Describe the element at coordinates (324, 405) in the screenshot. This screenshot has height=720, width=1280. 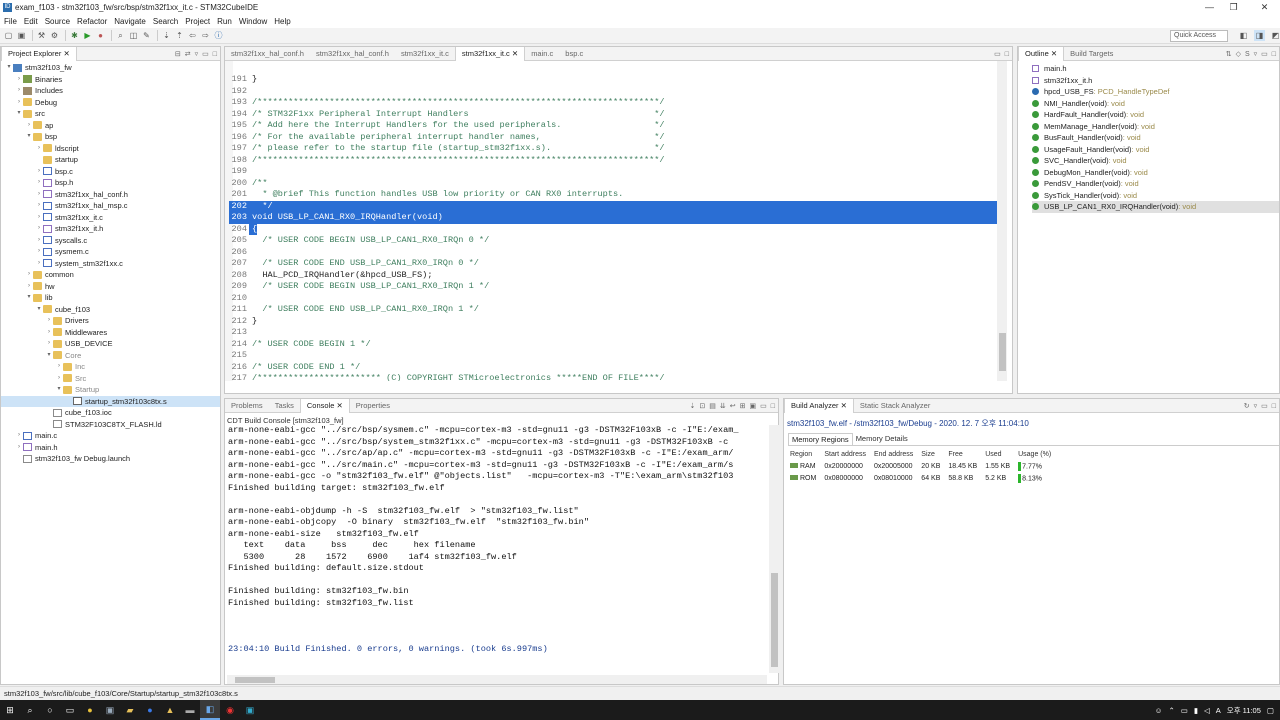
I see `tab-console: Console ✕` at that location.